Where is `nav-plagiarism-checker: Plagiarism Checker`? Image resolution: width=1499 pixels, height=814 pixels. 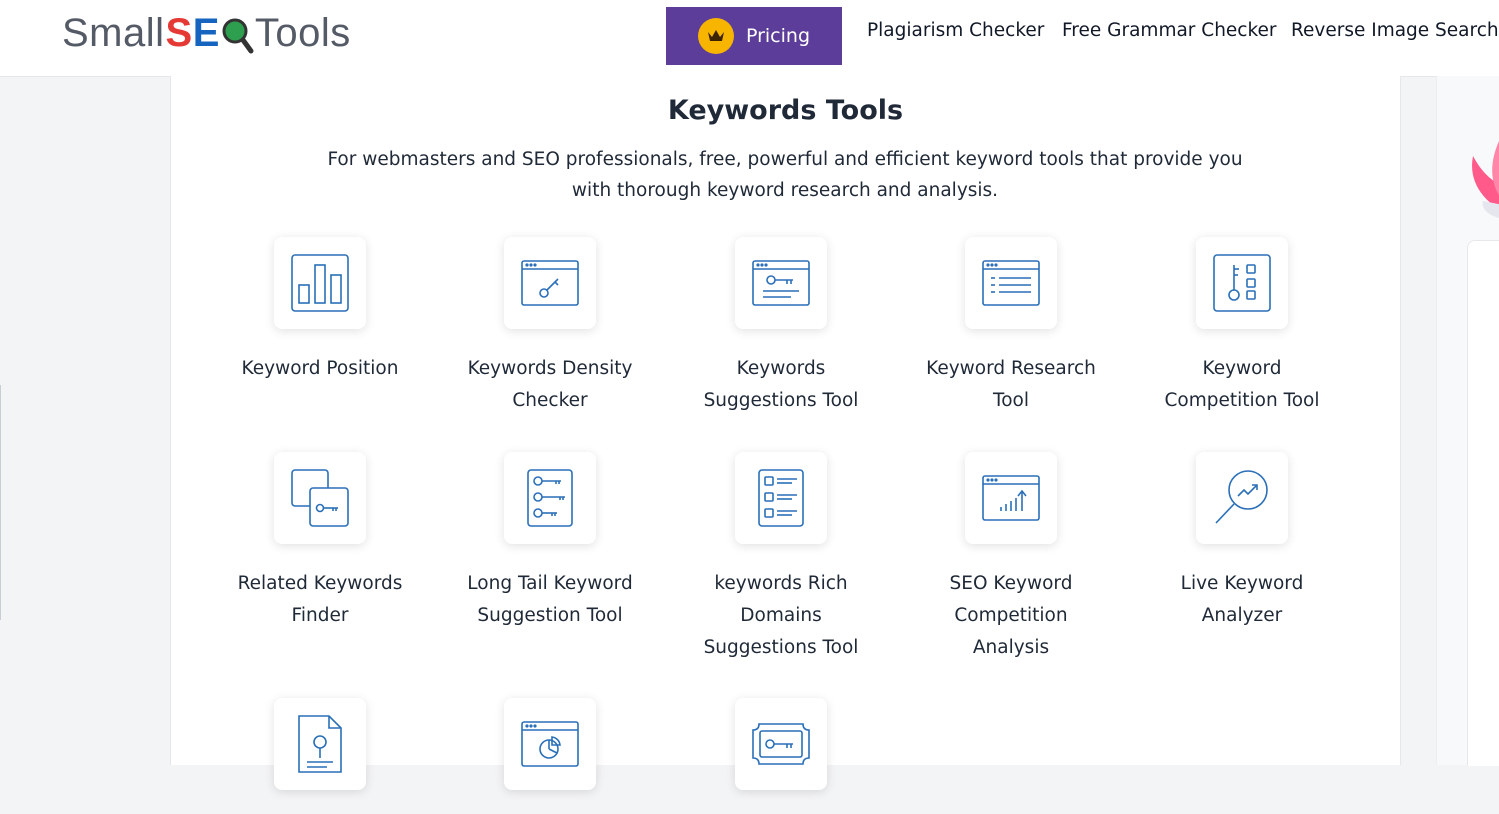
nav-plagiarism-checker: Plagiarism Checker is located at coordinates (955, 30).